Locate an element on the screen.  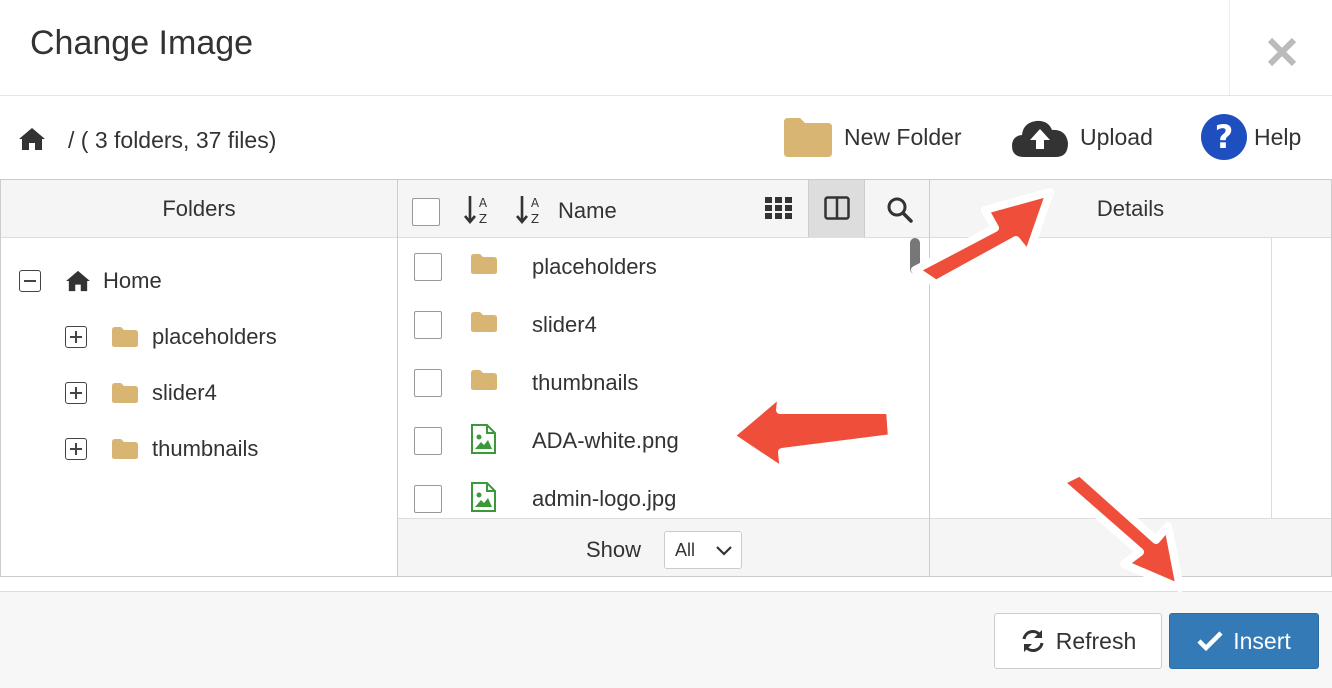
sort-name-icon: A Z is located at coordinates (530, 210).